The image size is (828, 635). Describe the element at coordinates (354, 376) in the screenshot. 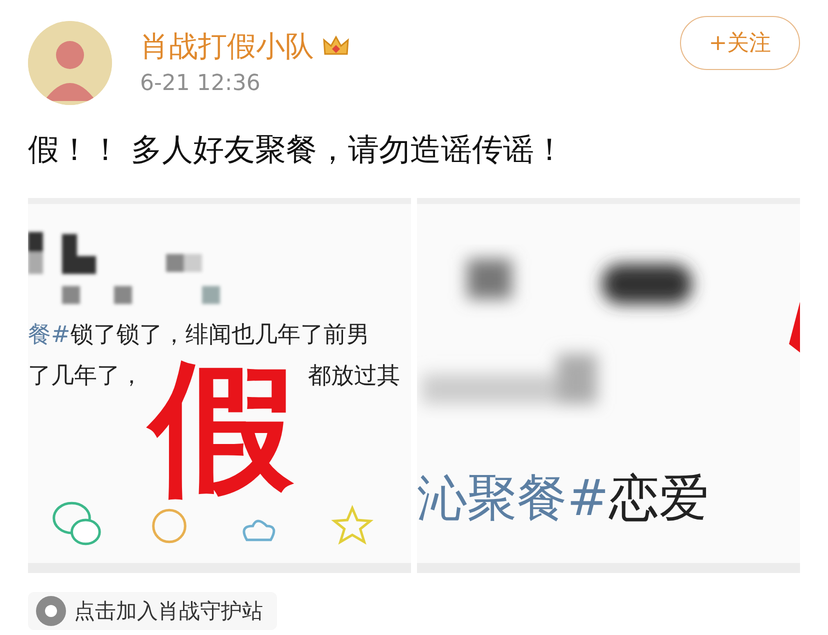

I see `post-text-fragment: 都放过其` at that location.